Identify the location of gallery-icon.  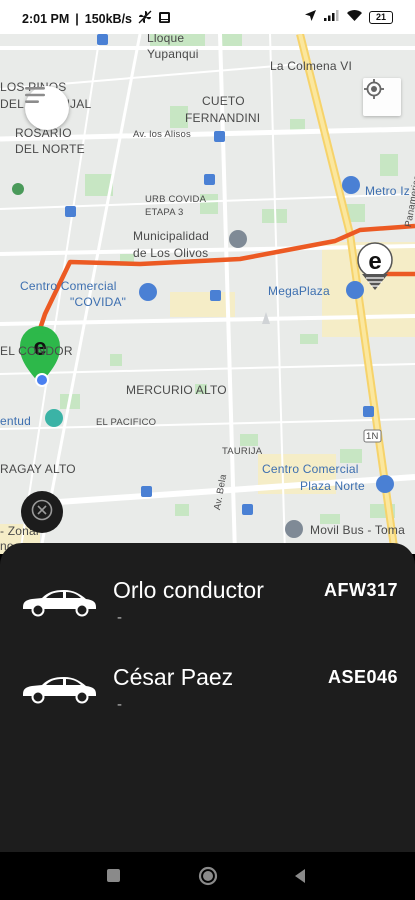
(164, 19).